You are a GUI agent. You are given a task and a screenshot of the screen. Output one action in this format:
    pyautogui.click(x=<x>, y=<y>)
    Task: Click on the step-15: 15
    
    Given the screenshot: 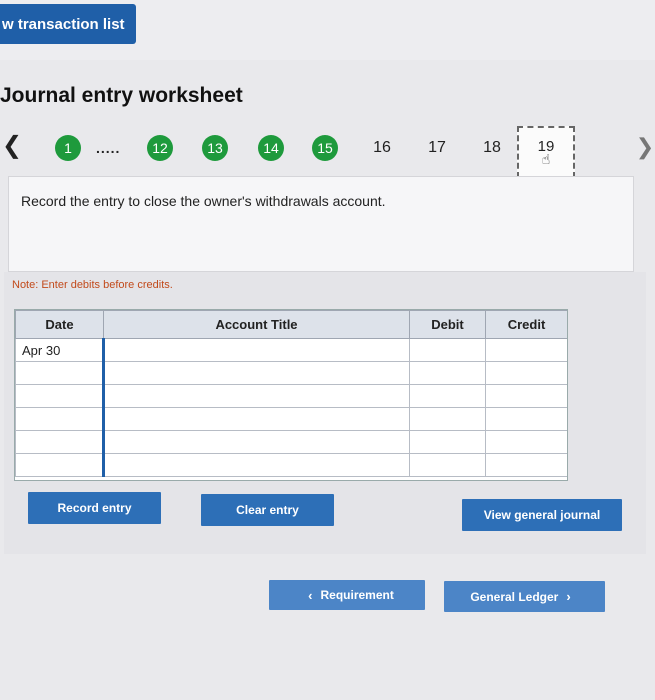 What is the action you would take?
    pyautogui.click(x=325, y=148)
    